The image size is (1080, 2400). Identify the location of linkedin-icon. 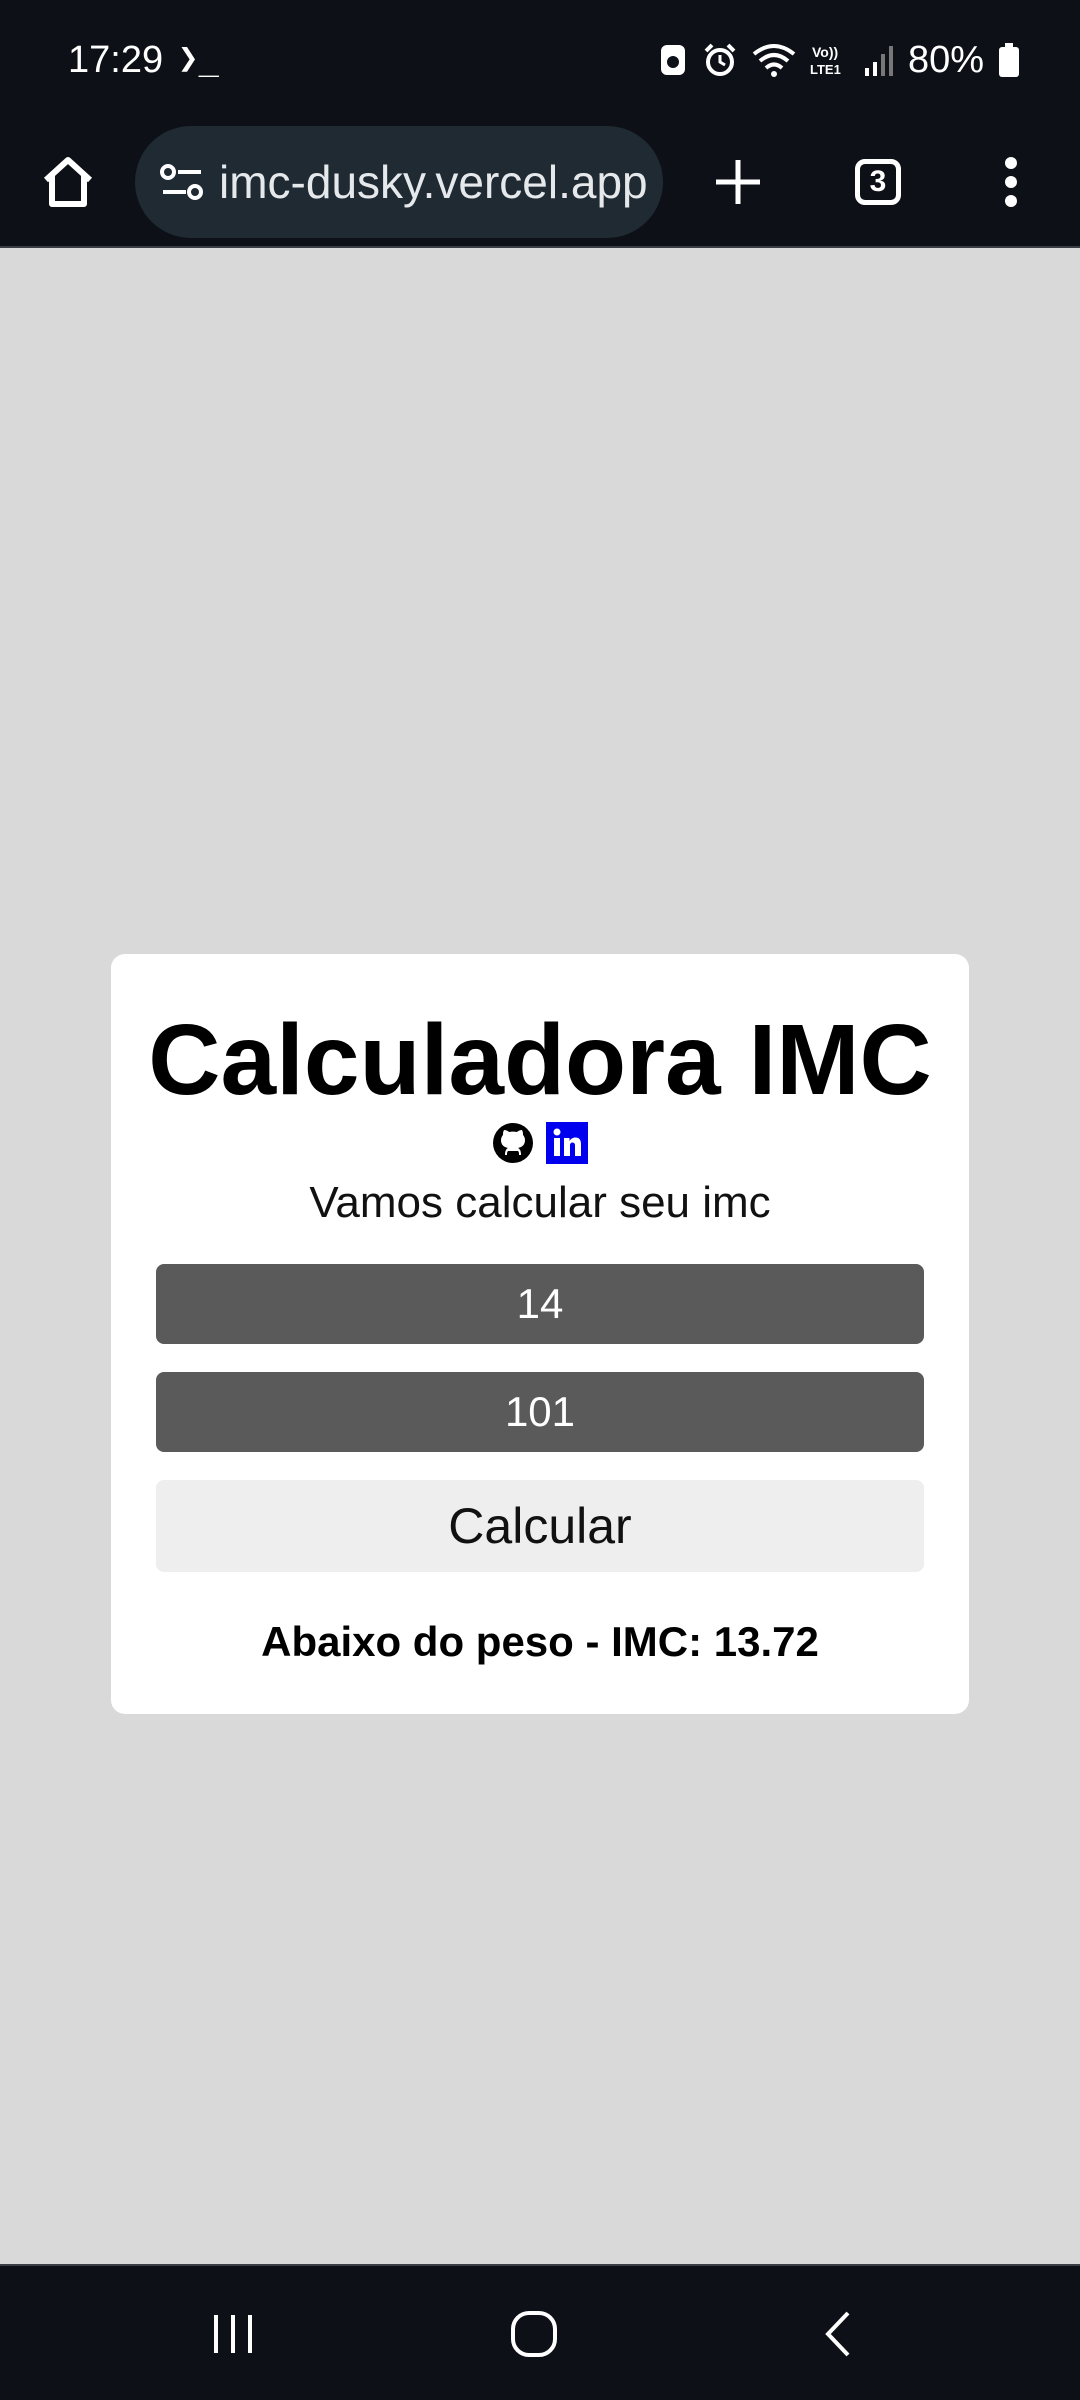
(567, 1143).